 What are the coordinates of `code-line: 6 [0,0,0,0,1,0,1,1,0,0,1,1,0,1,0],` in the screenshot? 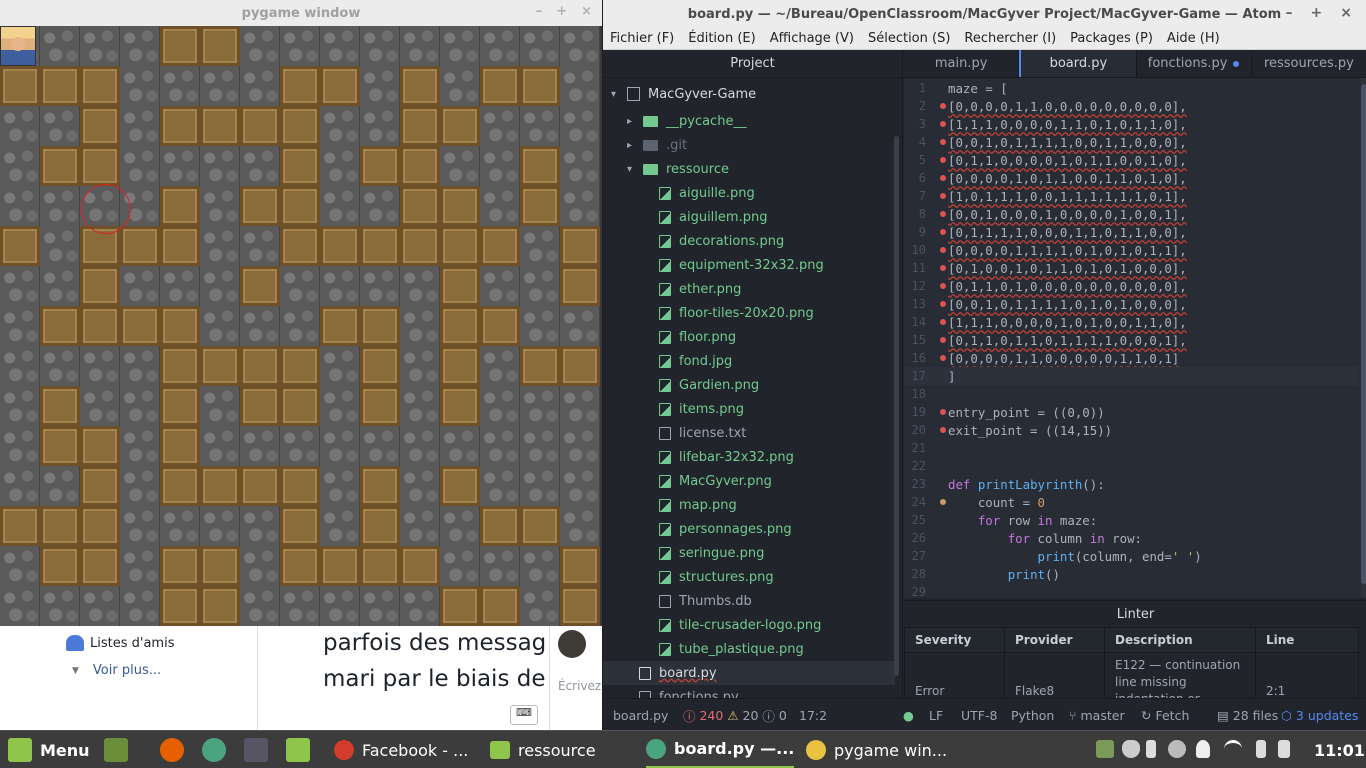 It's located at (1131, 178).